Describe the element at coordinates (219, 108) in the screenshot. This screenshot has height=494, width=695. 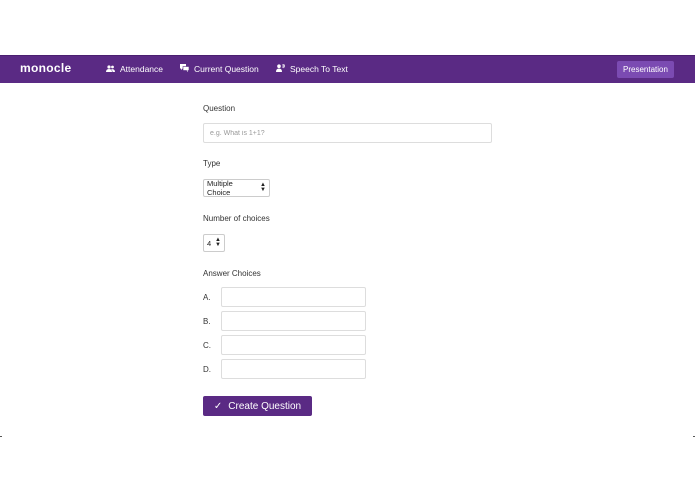
I see `question-label: Question` at that location.